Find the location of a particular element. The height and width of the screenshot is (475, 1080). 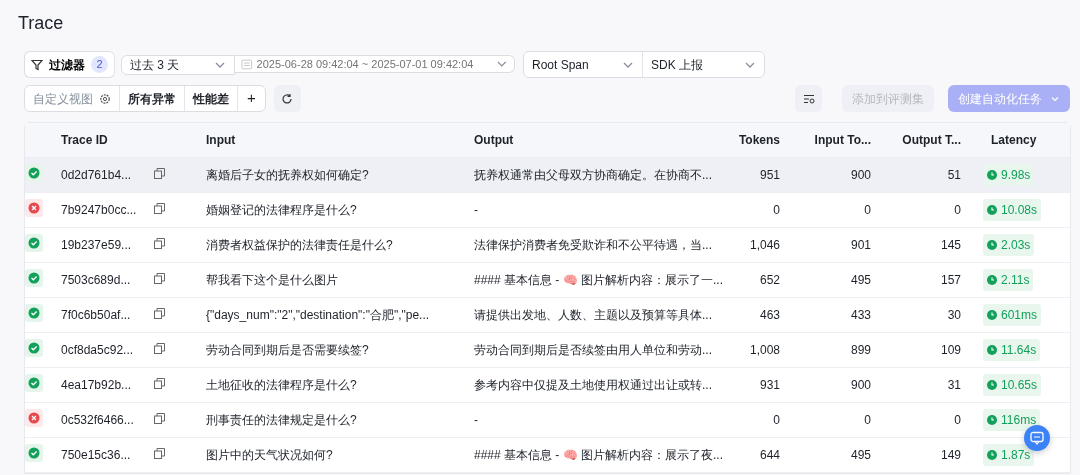

list-settings-icon is located at coordinates (808, 98).